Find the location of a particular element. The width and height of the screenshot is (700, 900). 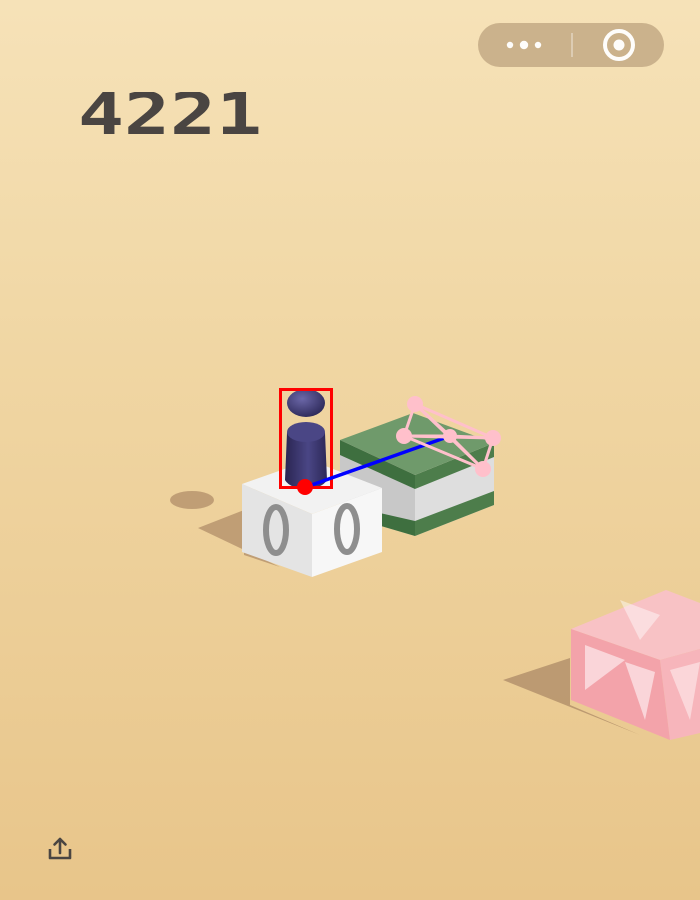

share-button is located at coordinates (60, 849).